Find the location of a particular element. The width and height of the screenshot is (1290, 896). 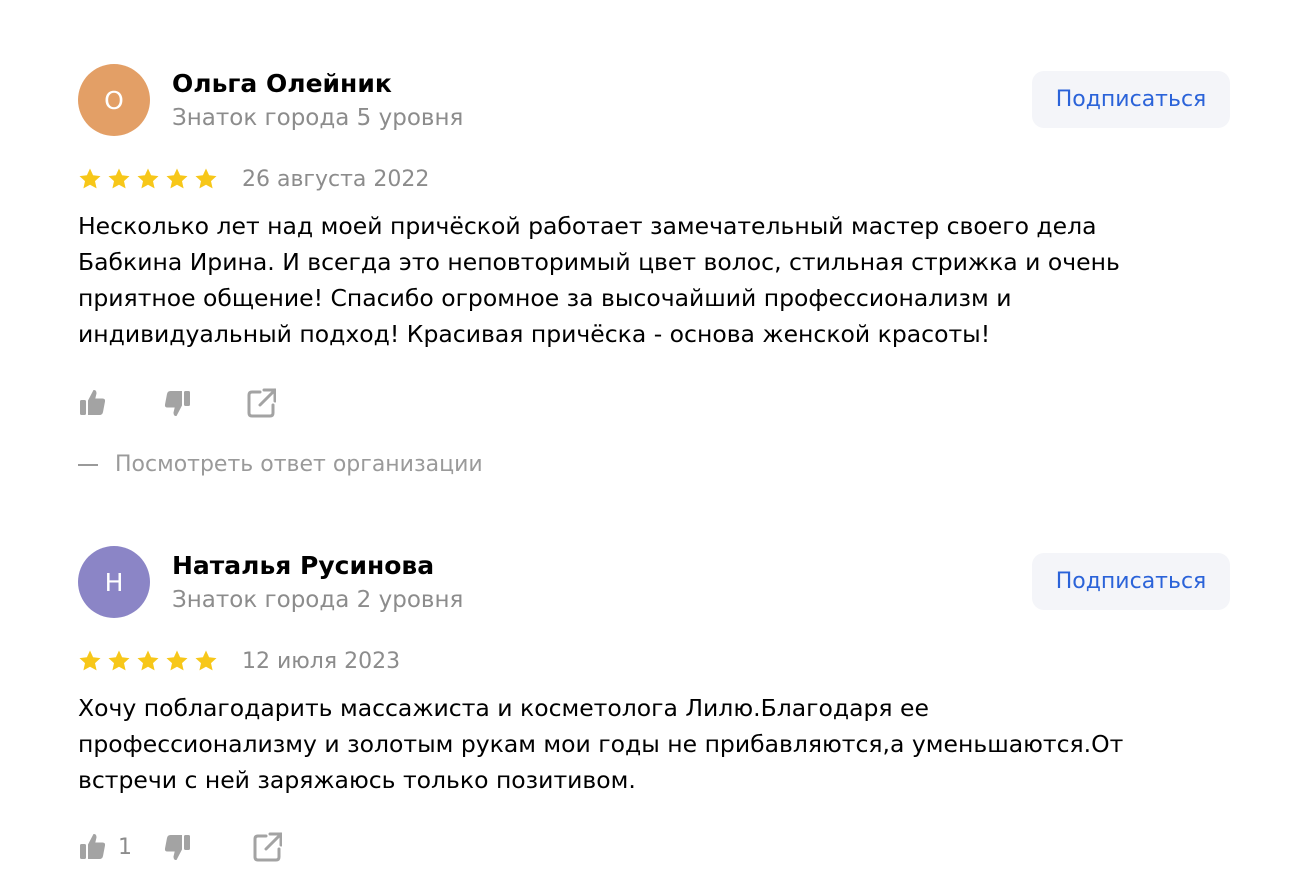

like-button: 1 is located at coordinates (120, 847).